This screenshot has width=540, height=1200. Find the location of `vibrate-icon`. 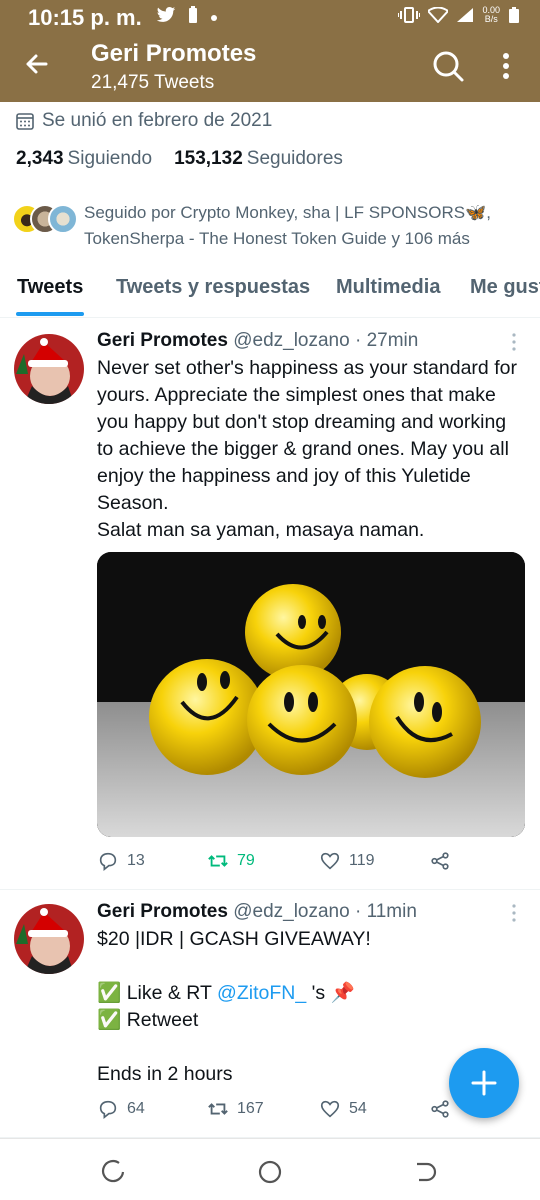

vibrate-icon is located at coordinates (409, 15).